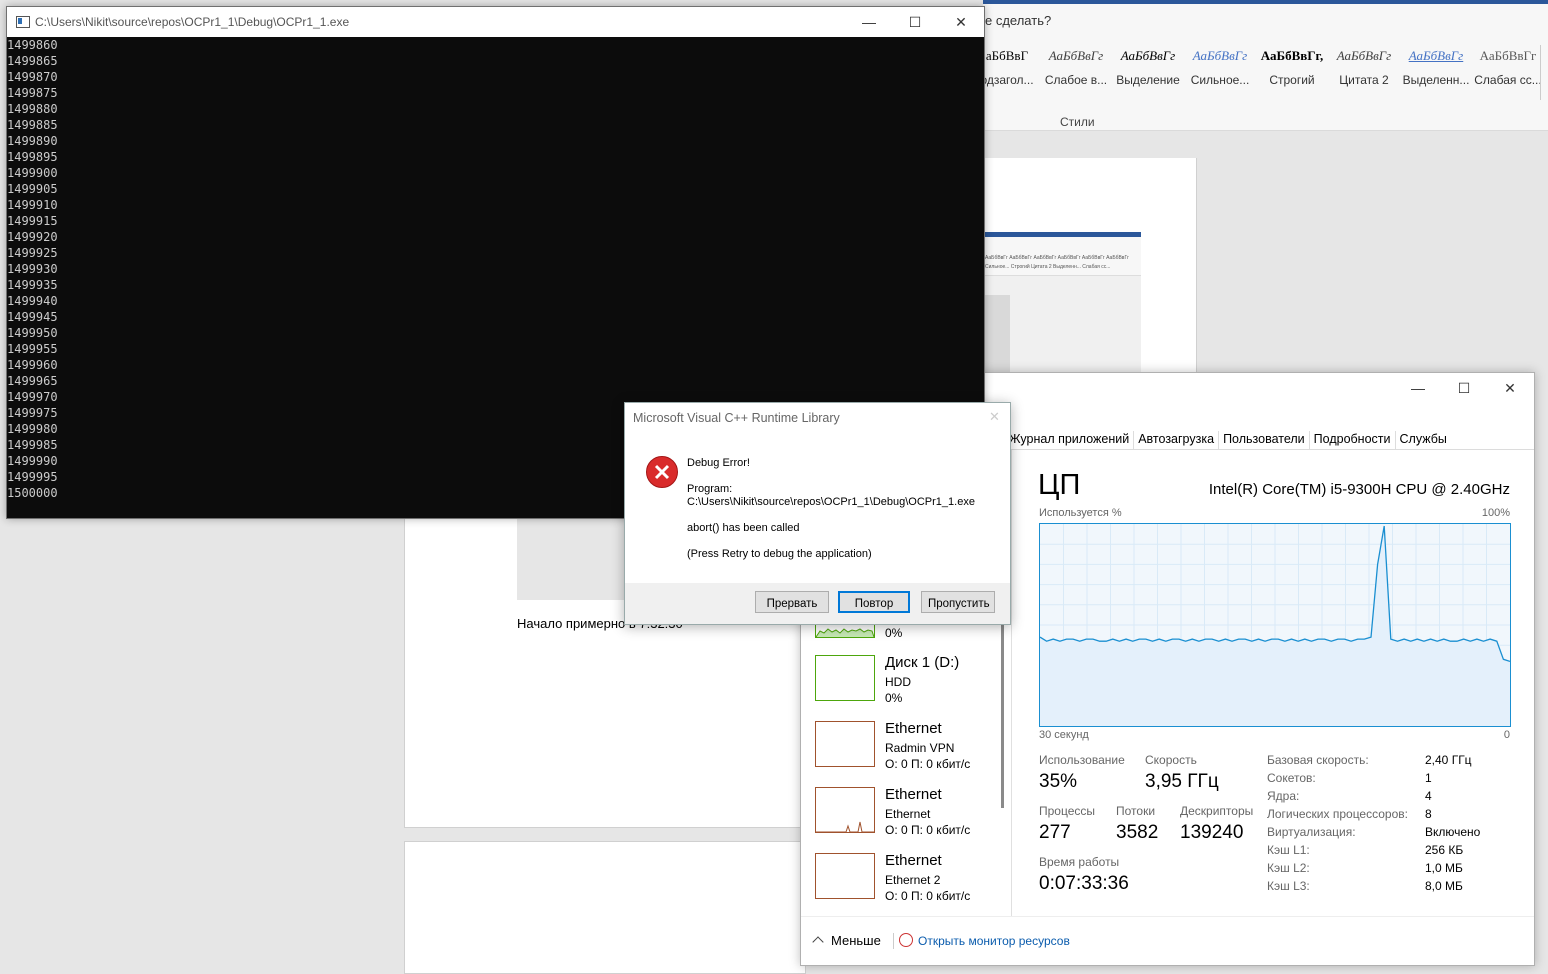 Image resolution: width=1548 pixels, height=974 pixels. Describe the element at coordinates (32, 381) in the screenshot. I see `console-line: 1499965` at that location.